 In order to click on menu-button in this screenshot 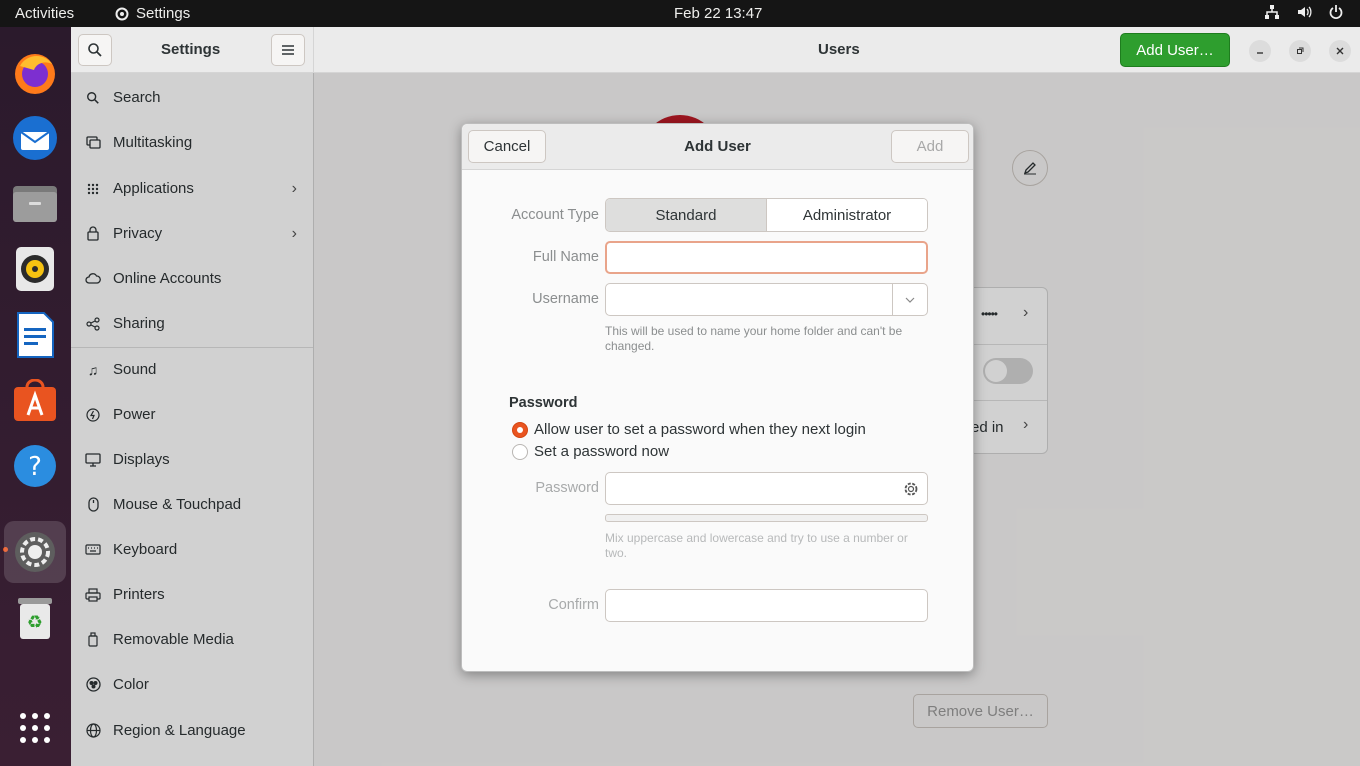, I will do `click(288, 50)`.